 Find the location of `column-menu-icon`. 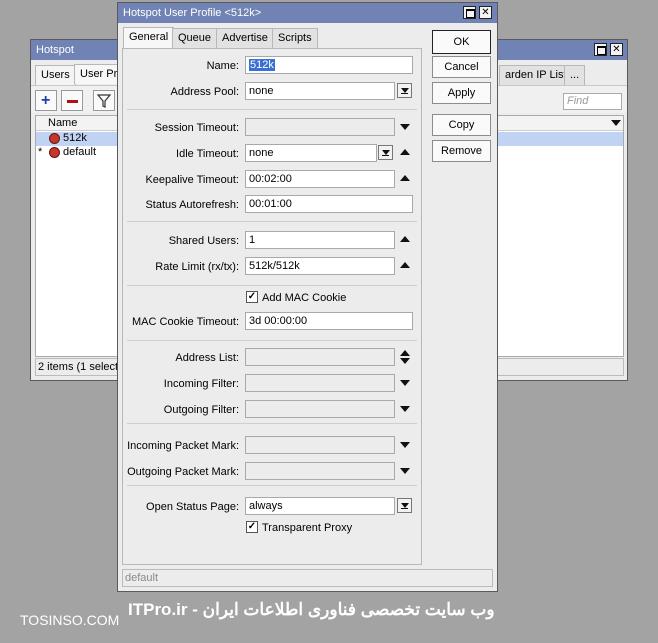

column-menu-icon is located at coordinates (616, 123).